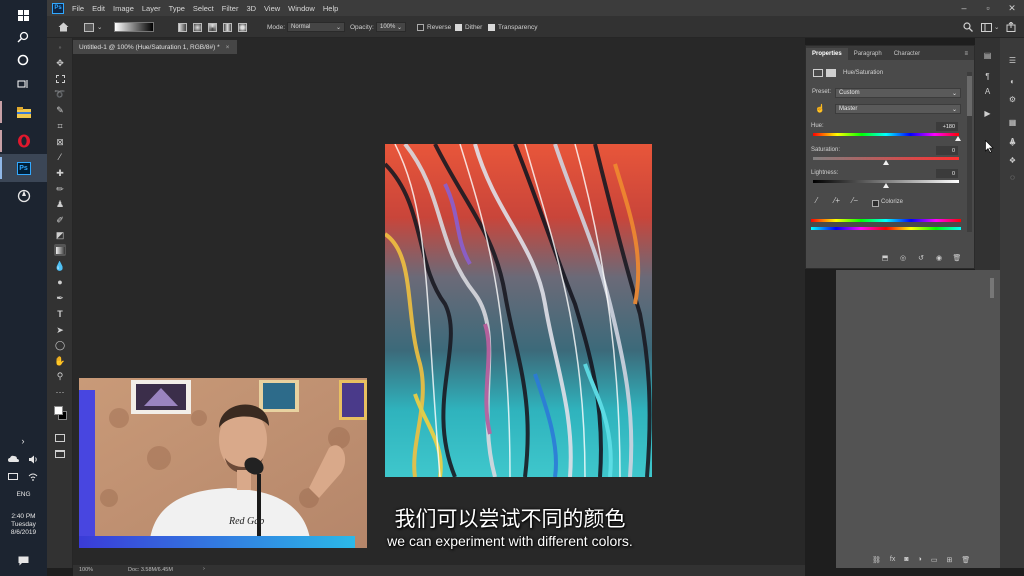 This screenshot has width=1024, height=576. What do you see at coordinates (60, 438) in the screenshot?
I see `quick-mask-icon` at bounding box center [60, 438].